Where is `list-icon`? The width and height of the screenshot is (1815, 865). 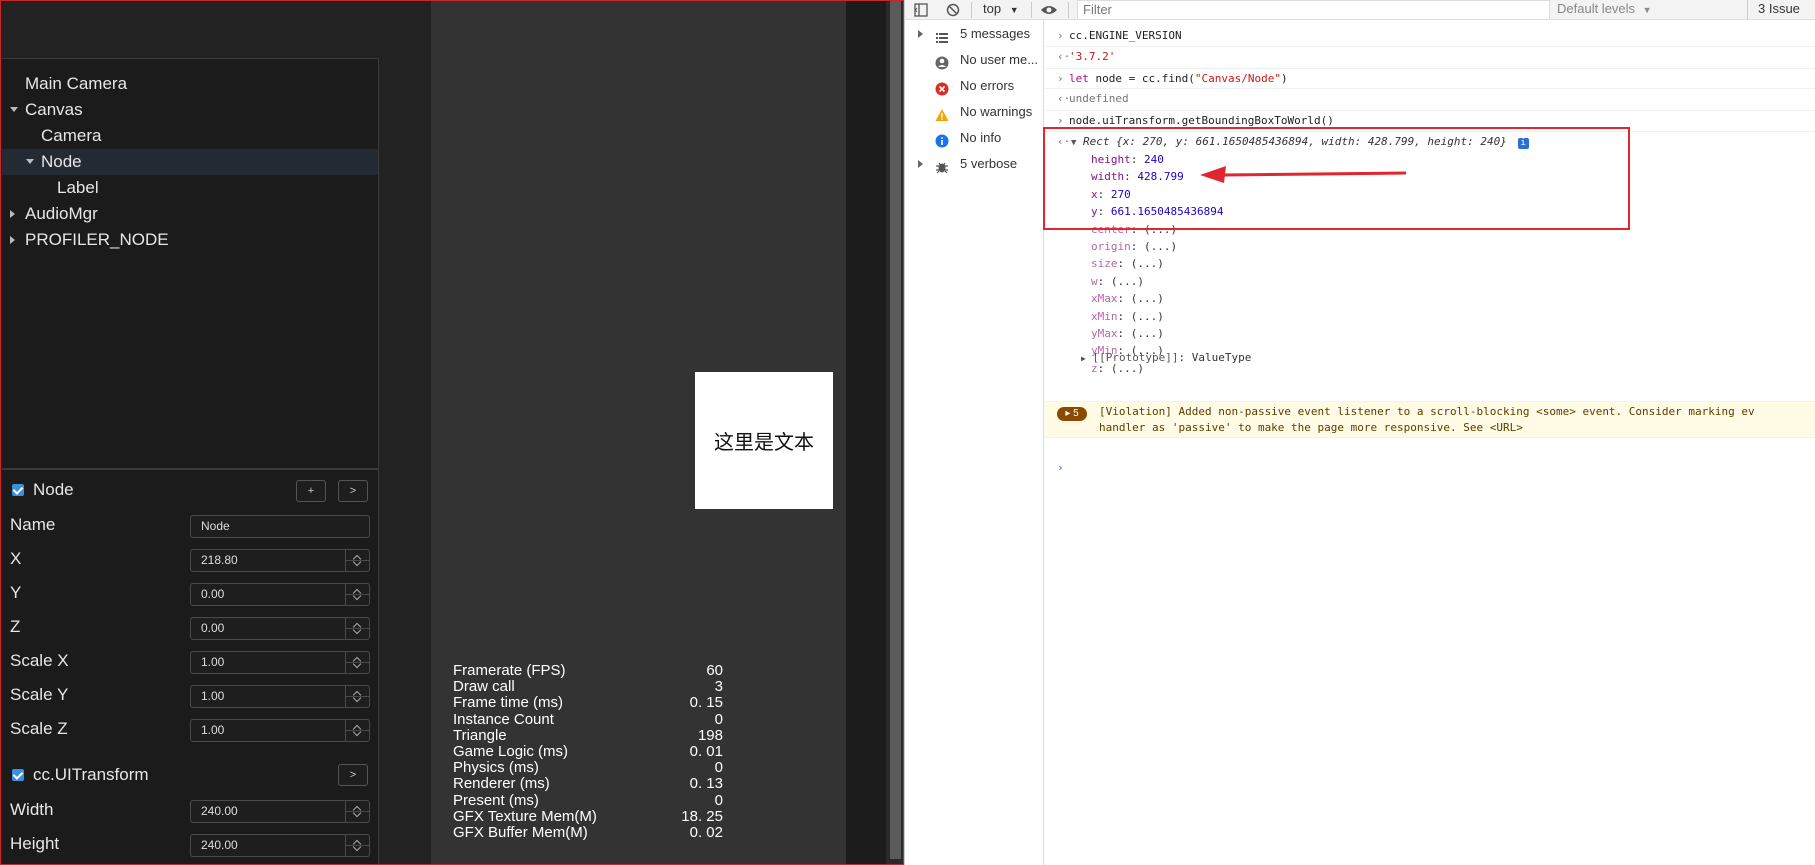
list-icon is located at coordinates (942, 35).